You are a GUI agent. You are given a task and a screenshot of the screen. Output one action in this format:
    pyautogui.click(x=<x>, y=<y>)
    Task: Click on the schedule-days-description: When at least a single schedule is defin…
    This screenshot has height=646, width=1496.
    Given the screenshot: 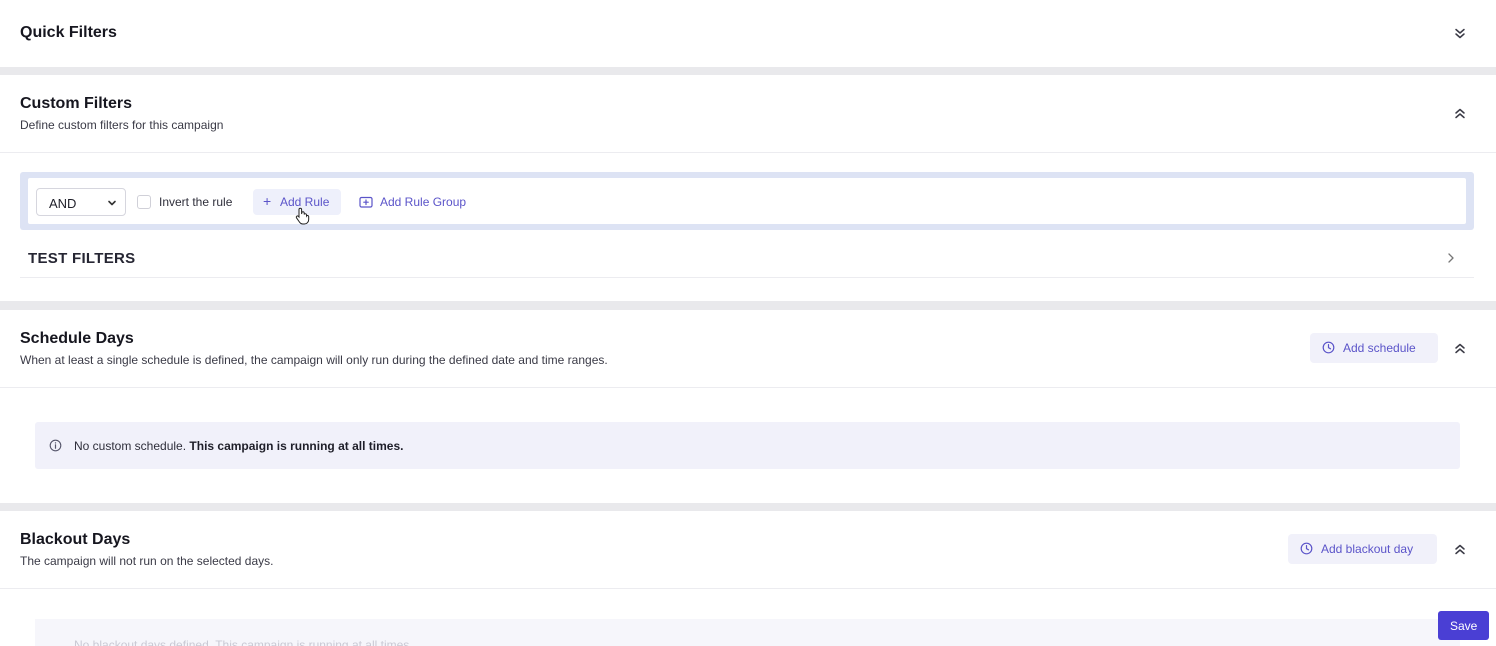 What is the action you would take?
    pyautogui.click(x=314, y=360)
    